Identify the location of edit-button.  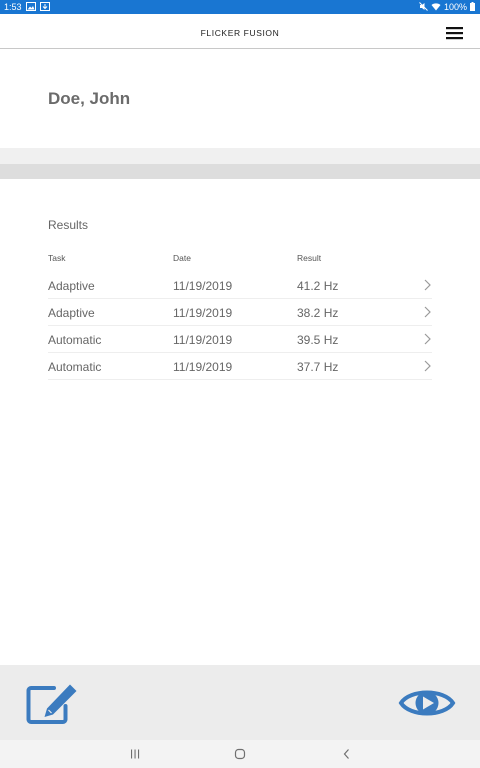
(53, 704).